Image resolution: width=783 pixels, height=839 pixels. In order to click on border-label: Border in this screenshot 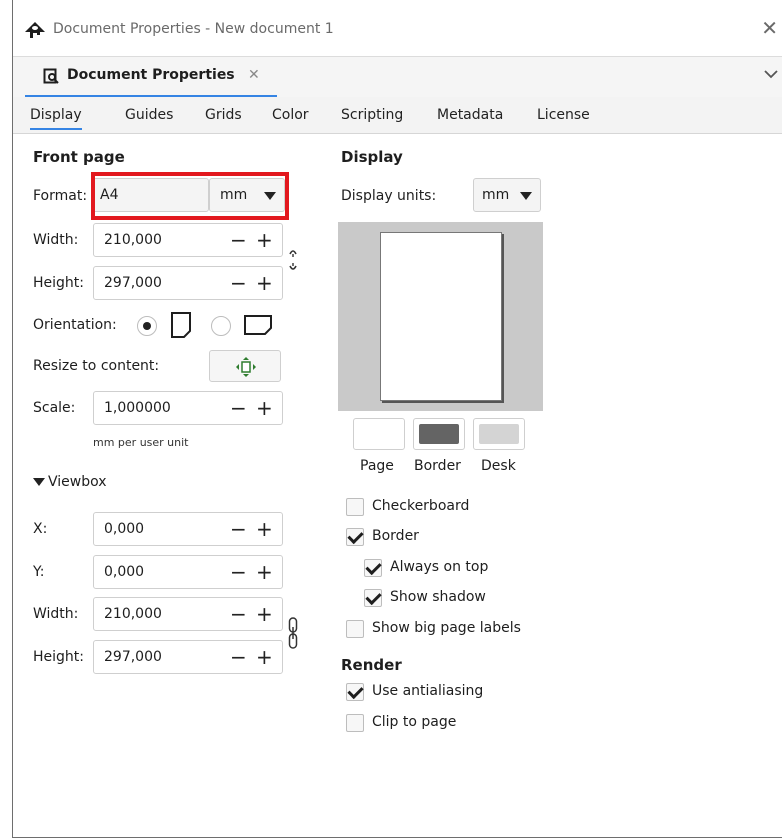, I will do `click(395, 536)`.